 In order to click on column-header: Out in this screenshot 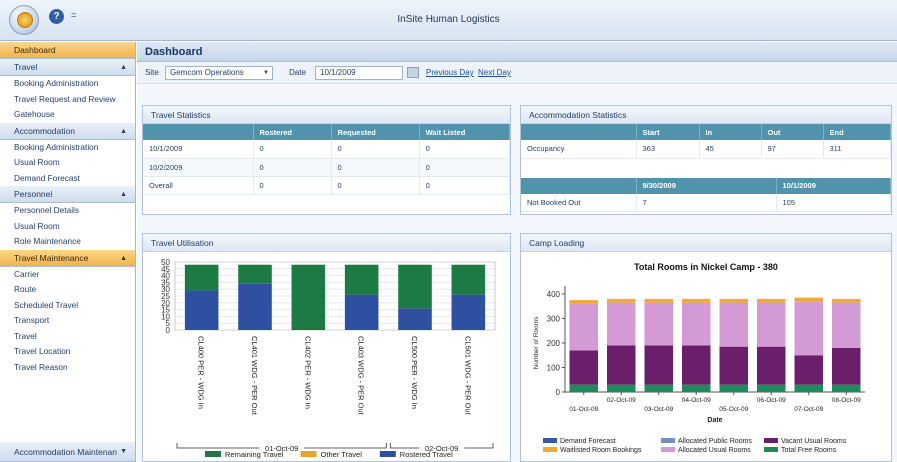, I will do `click(792, 132)`.